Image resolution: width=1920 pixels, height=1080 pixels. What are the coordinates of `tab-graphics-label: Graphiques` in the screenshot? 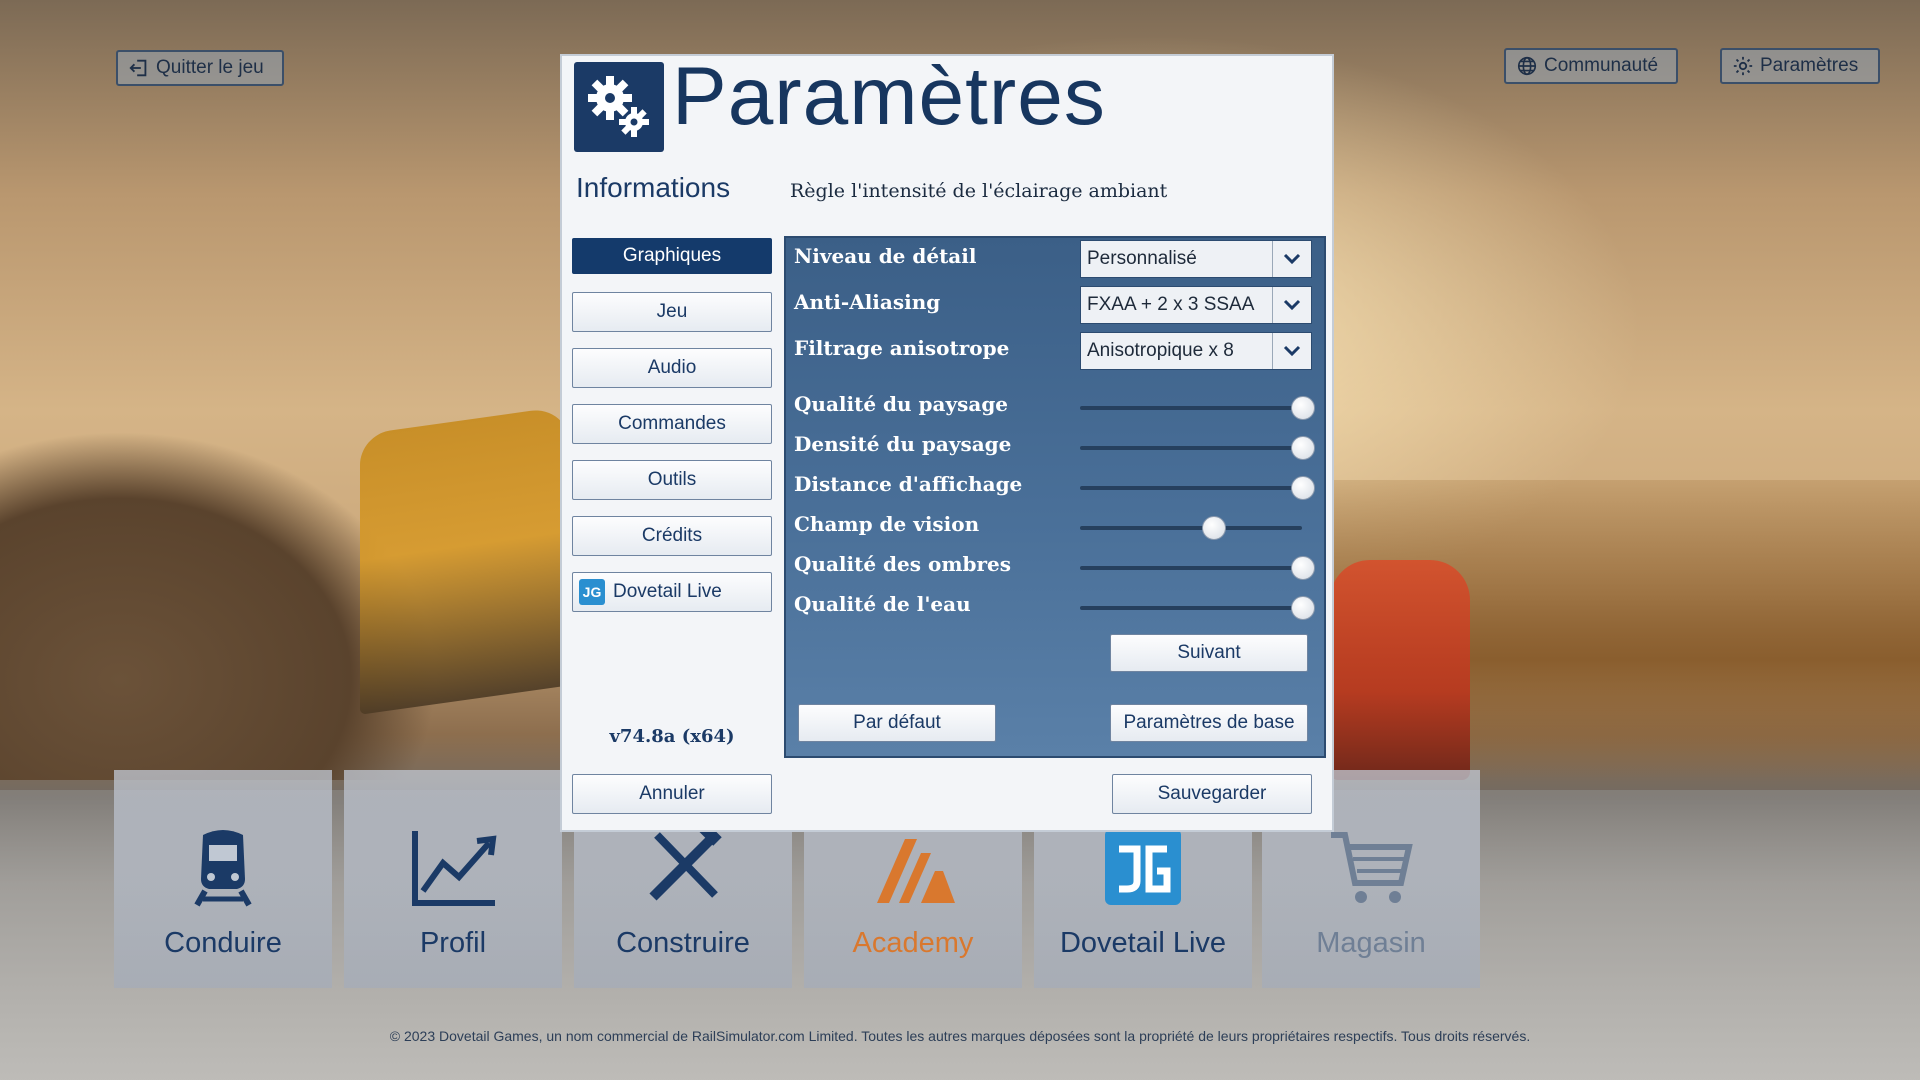 It's located at (672, 255).